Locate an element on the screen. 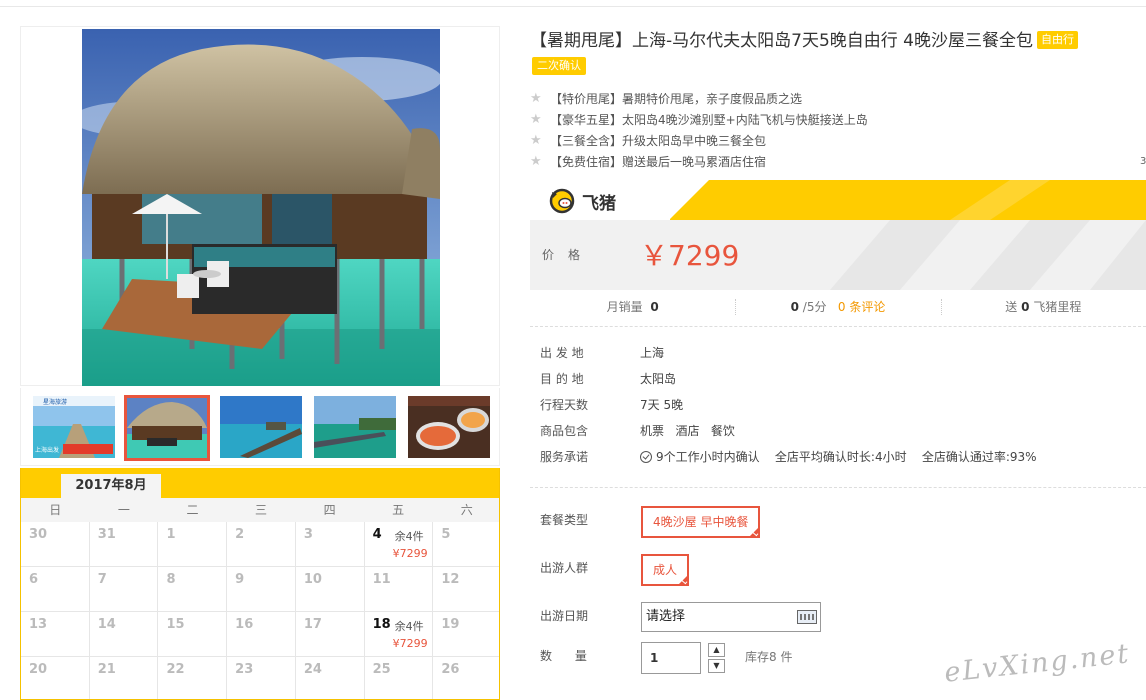  reviews-link: 0 条评论 is located at coordinates (861, 307).